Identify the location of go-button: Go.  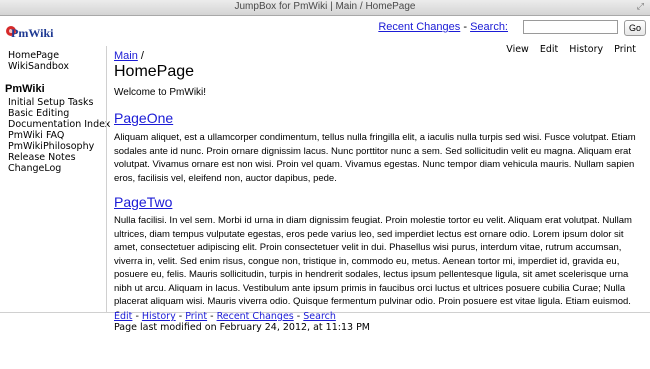
(635, 28).